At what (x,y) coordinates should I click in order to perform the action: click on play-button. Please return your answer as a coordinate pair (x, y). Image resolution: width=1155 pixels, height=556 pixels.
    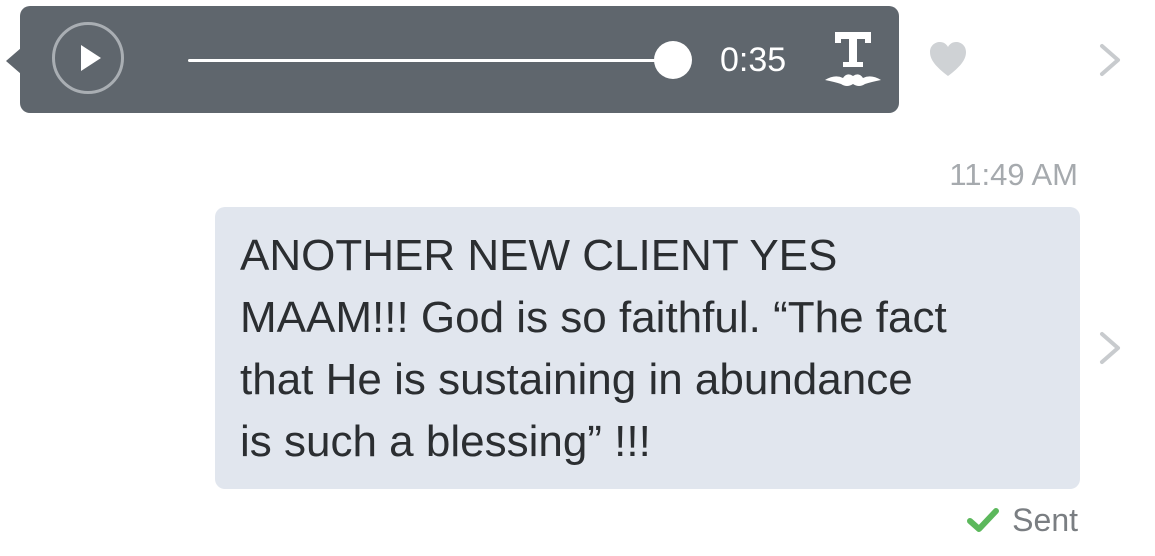
    Looking at the image, I should click on (88, 58).